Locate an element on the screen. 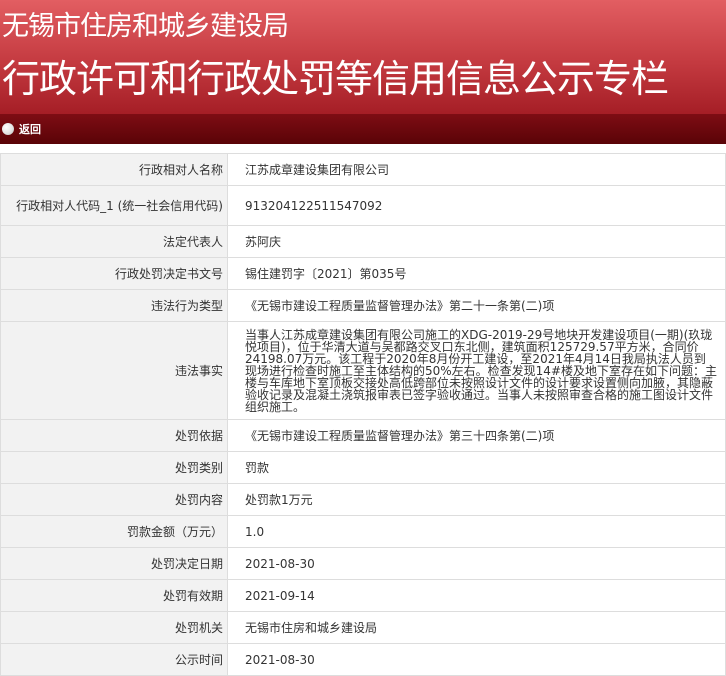 Image resolution: width=726 pixels, height=676 pixels. table-row: 处罚机关 无锡市住房和城乡建设局 is located at coordinates (363, 627).